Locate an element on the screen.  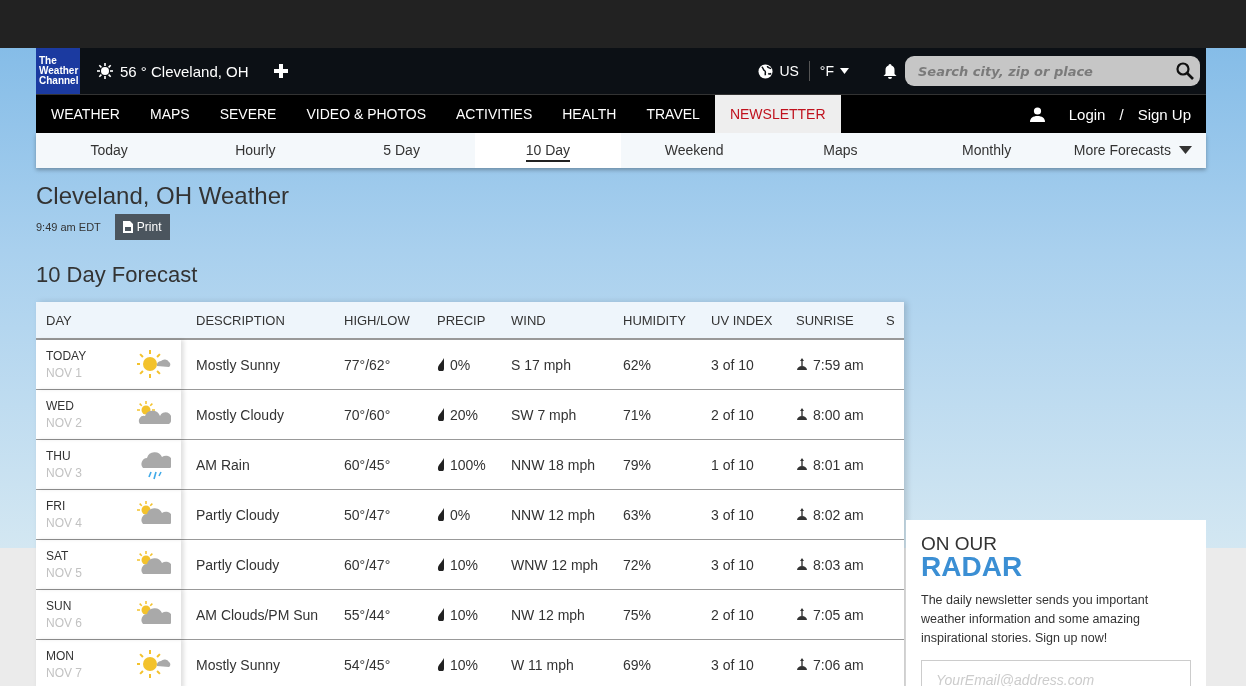
search-bar: Search city, zip or place is located at coordinates (1052, 71).